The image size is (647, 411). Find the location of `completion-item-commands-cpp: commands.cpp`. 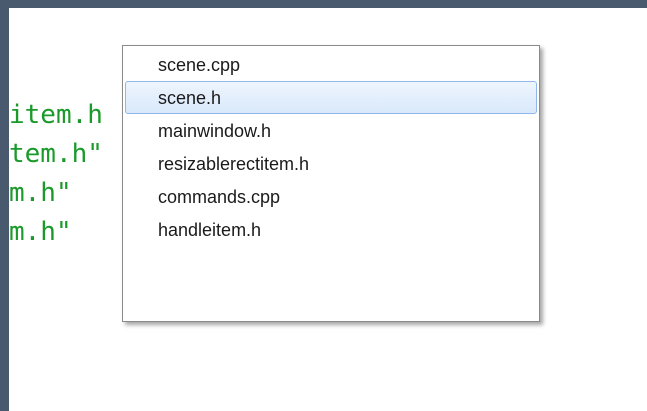

completion-item-commands-cpp: commands.cpp is located at coordinates (331, 196).